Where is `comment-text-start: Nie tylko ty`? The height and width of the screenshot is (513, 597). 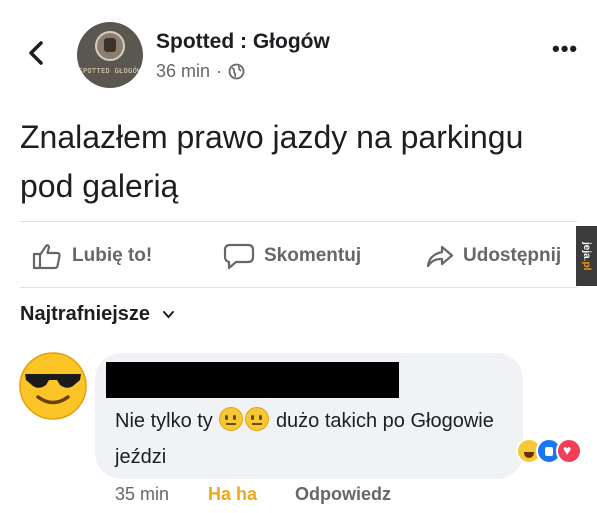 comment-text-start: Nie tylko ty is located at coordinates (164, 421).